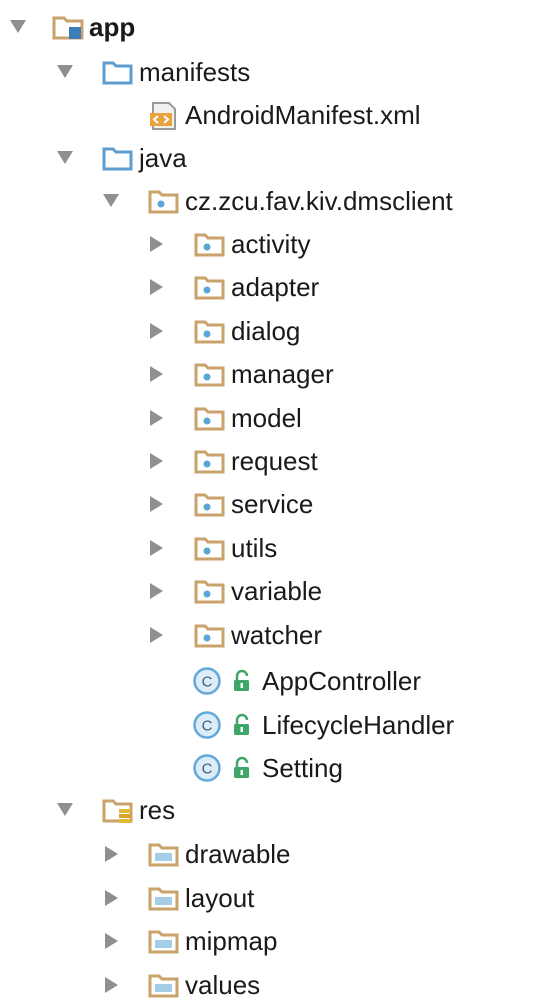 This screenshot has width=535, height=1006. I want to click on tree-node-manifests: manifests, so click(125, 72).